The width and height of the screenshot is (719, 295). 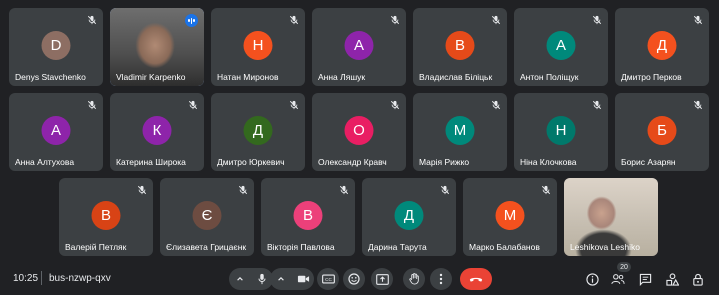 I want to click on meeting-code: bus-nzwp-qxv, so click(x=80, y=278).